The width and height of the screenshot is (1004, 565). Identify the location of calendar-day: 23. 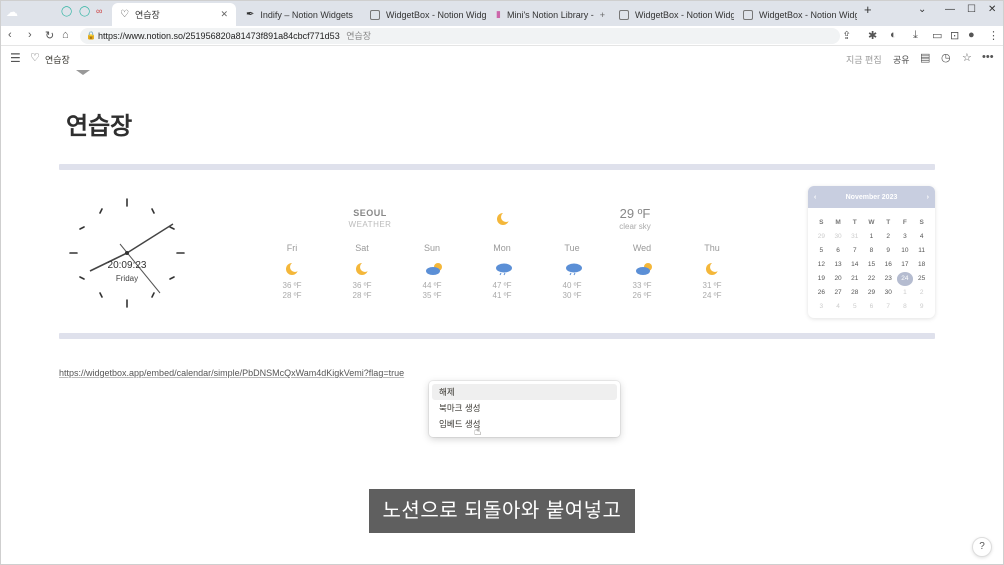
(888, 279).